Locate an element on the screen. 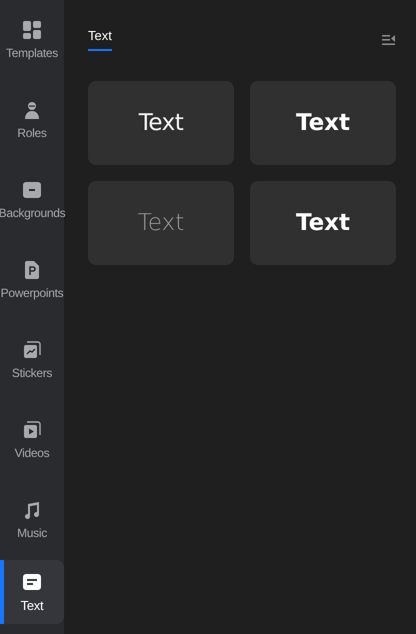  sidebar-item: Stickers is located at coordinates (32, 360).